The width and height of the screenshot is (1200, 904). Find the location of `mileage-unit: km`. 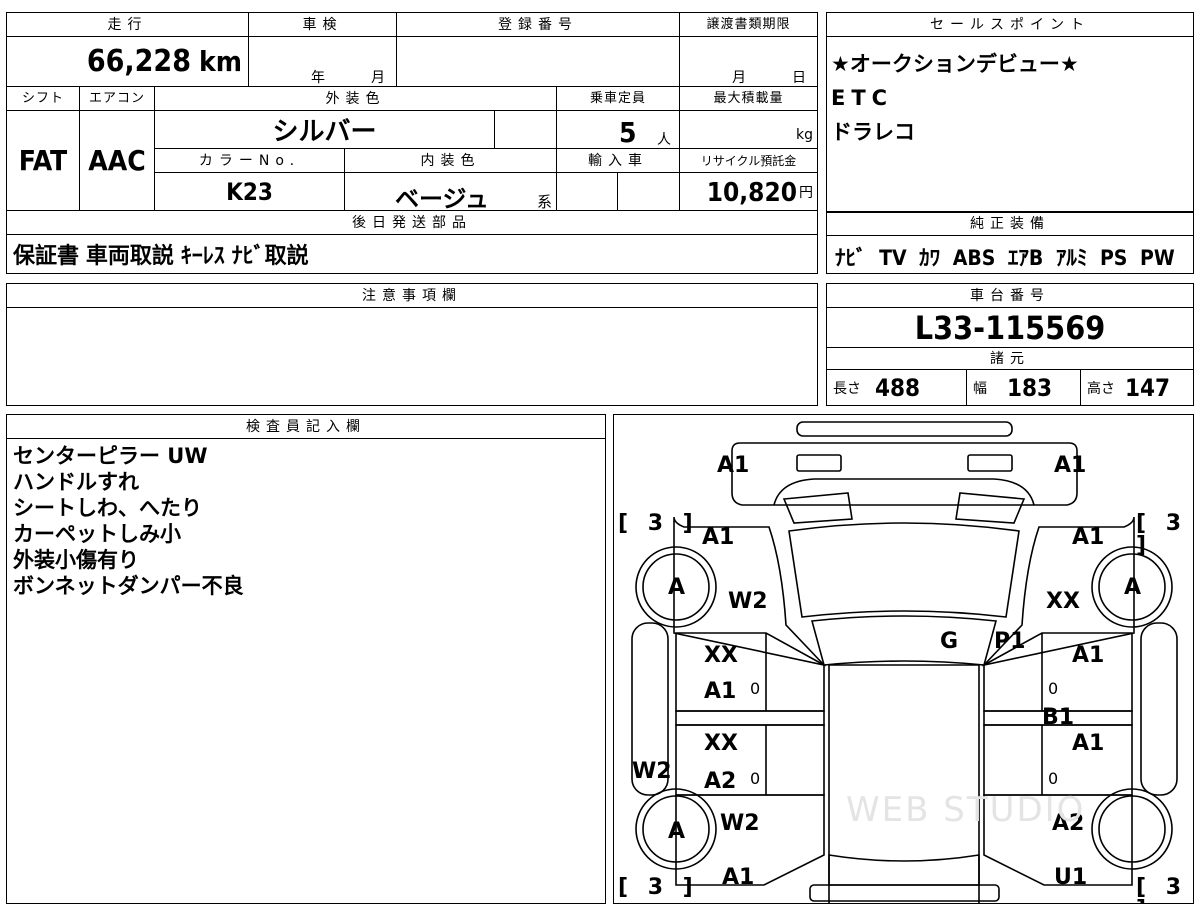

mileage-unit: km is located at coordinates (220, 61).